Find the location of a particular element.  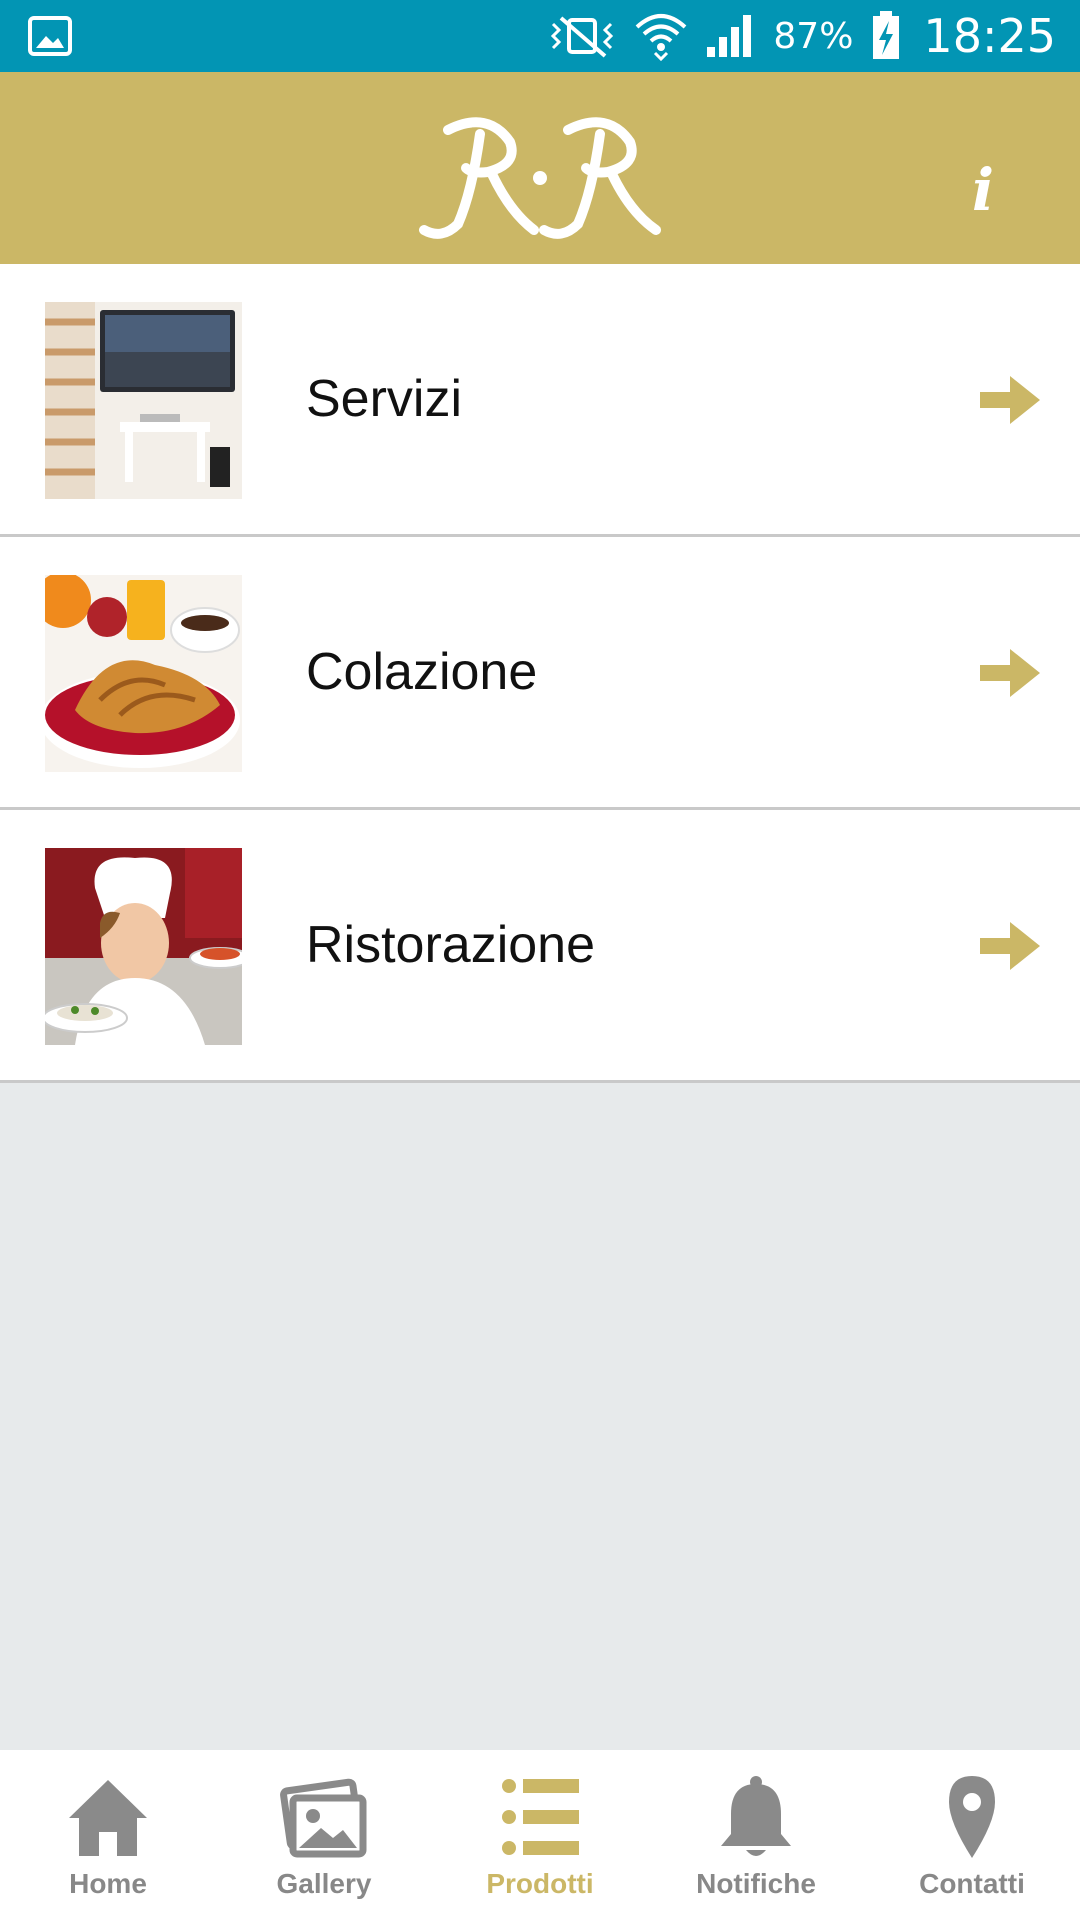

image-icon is located at coordinates (323, 1818).